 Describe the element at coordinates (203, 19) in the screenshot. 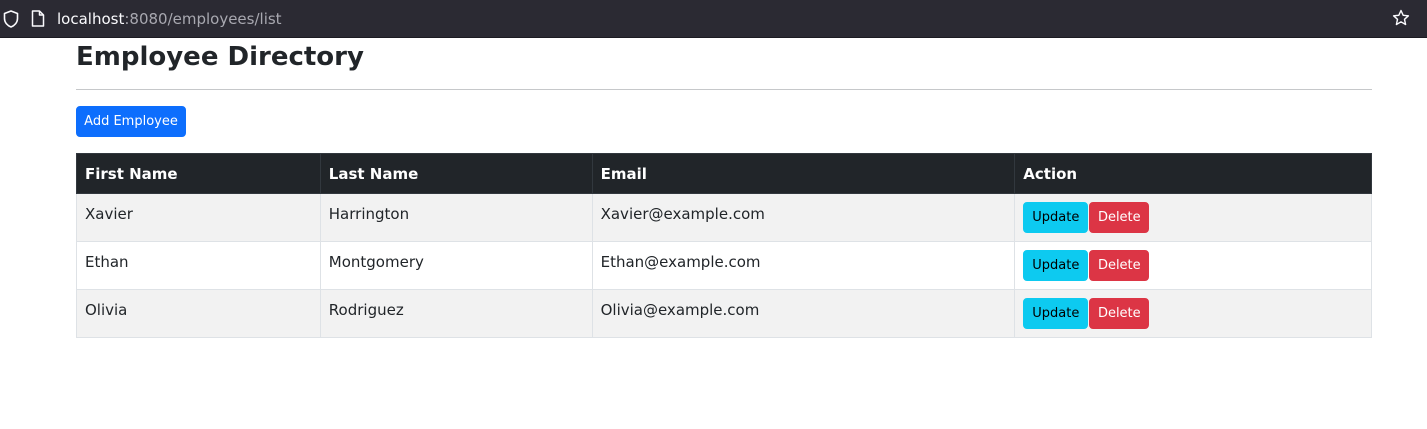

I see `url-path: :8080/employees/list` at that location.